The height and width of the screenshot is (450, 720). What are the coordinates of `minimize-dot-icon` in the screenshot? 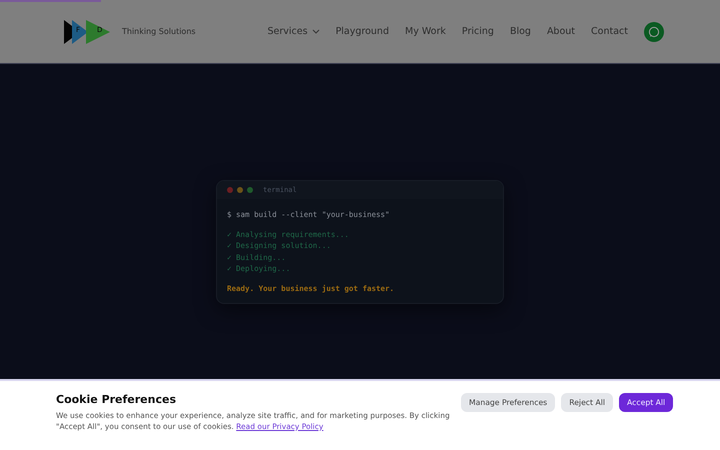 It's located at (240, 190).